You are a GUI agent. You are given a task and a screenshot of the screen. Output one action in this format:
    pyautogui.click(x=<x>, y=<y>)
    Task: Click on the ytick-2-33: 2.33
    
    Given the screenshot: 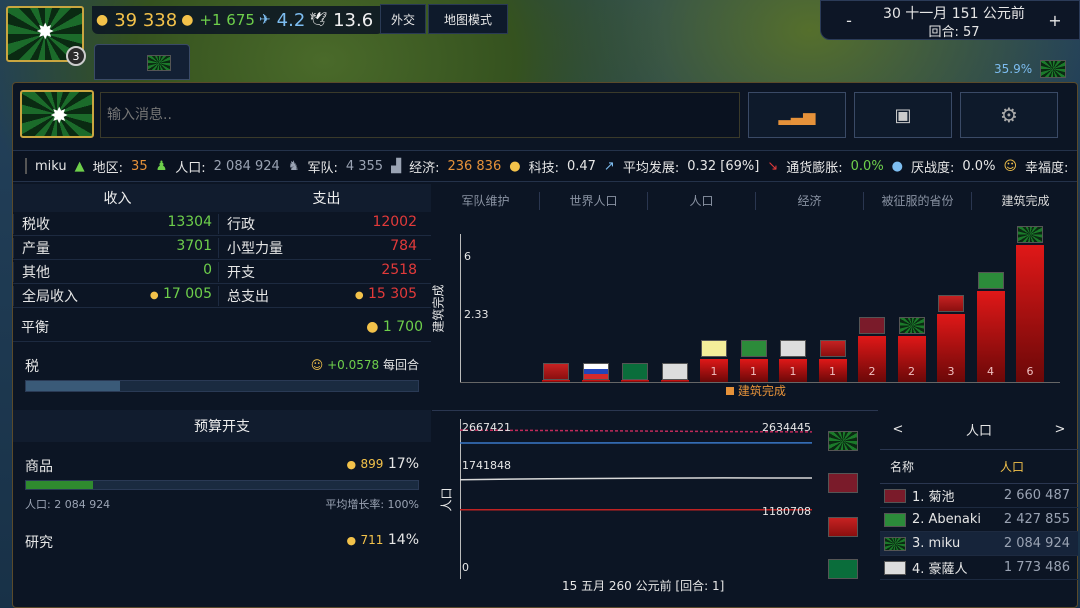 What is the action you would take?
    pyautogui.click(x=476, y=314)
    